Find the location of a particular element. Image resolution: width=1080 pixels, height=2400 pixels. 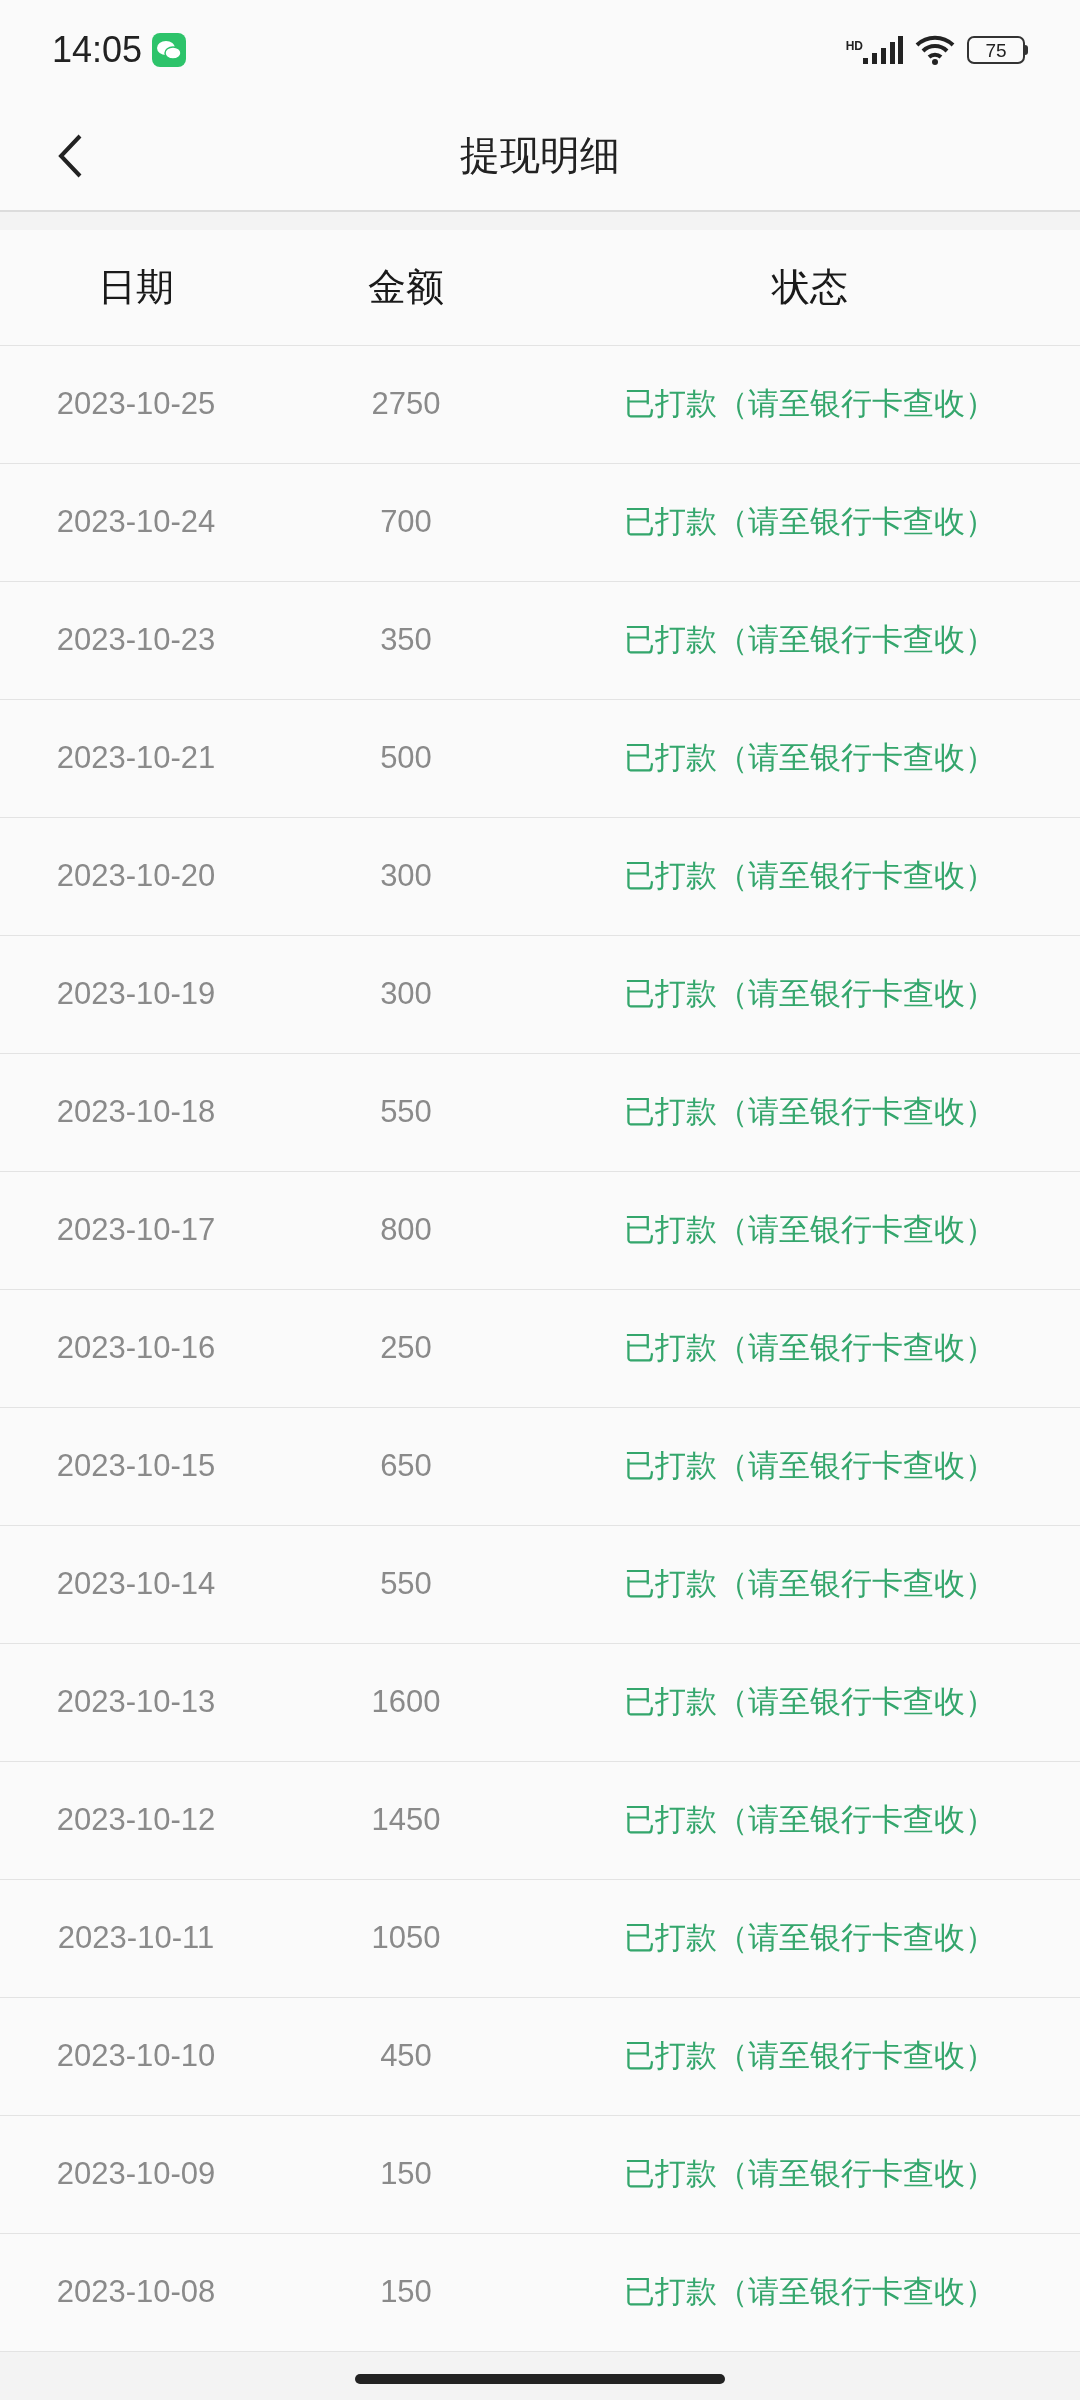

date-cell-text: 2023-10-25 is located at coordinates (136, 404).